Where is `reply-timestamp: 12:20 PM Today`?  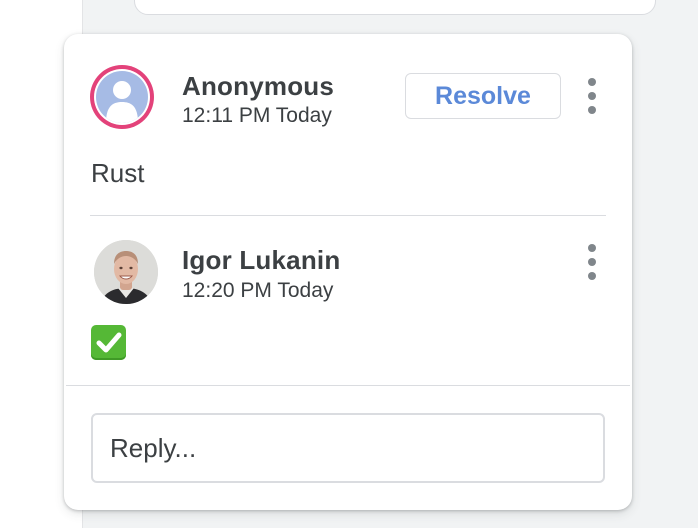
reply-timestamp: 12:20 PM Today is located at coordinates (258, 290).